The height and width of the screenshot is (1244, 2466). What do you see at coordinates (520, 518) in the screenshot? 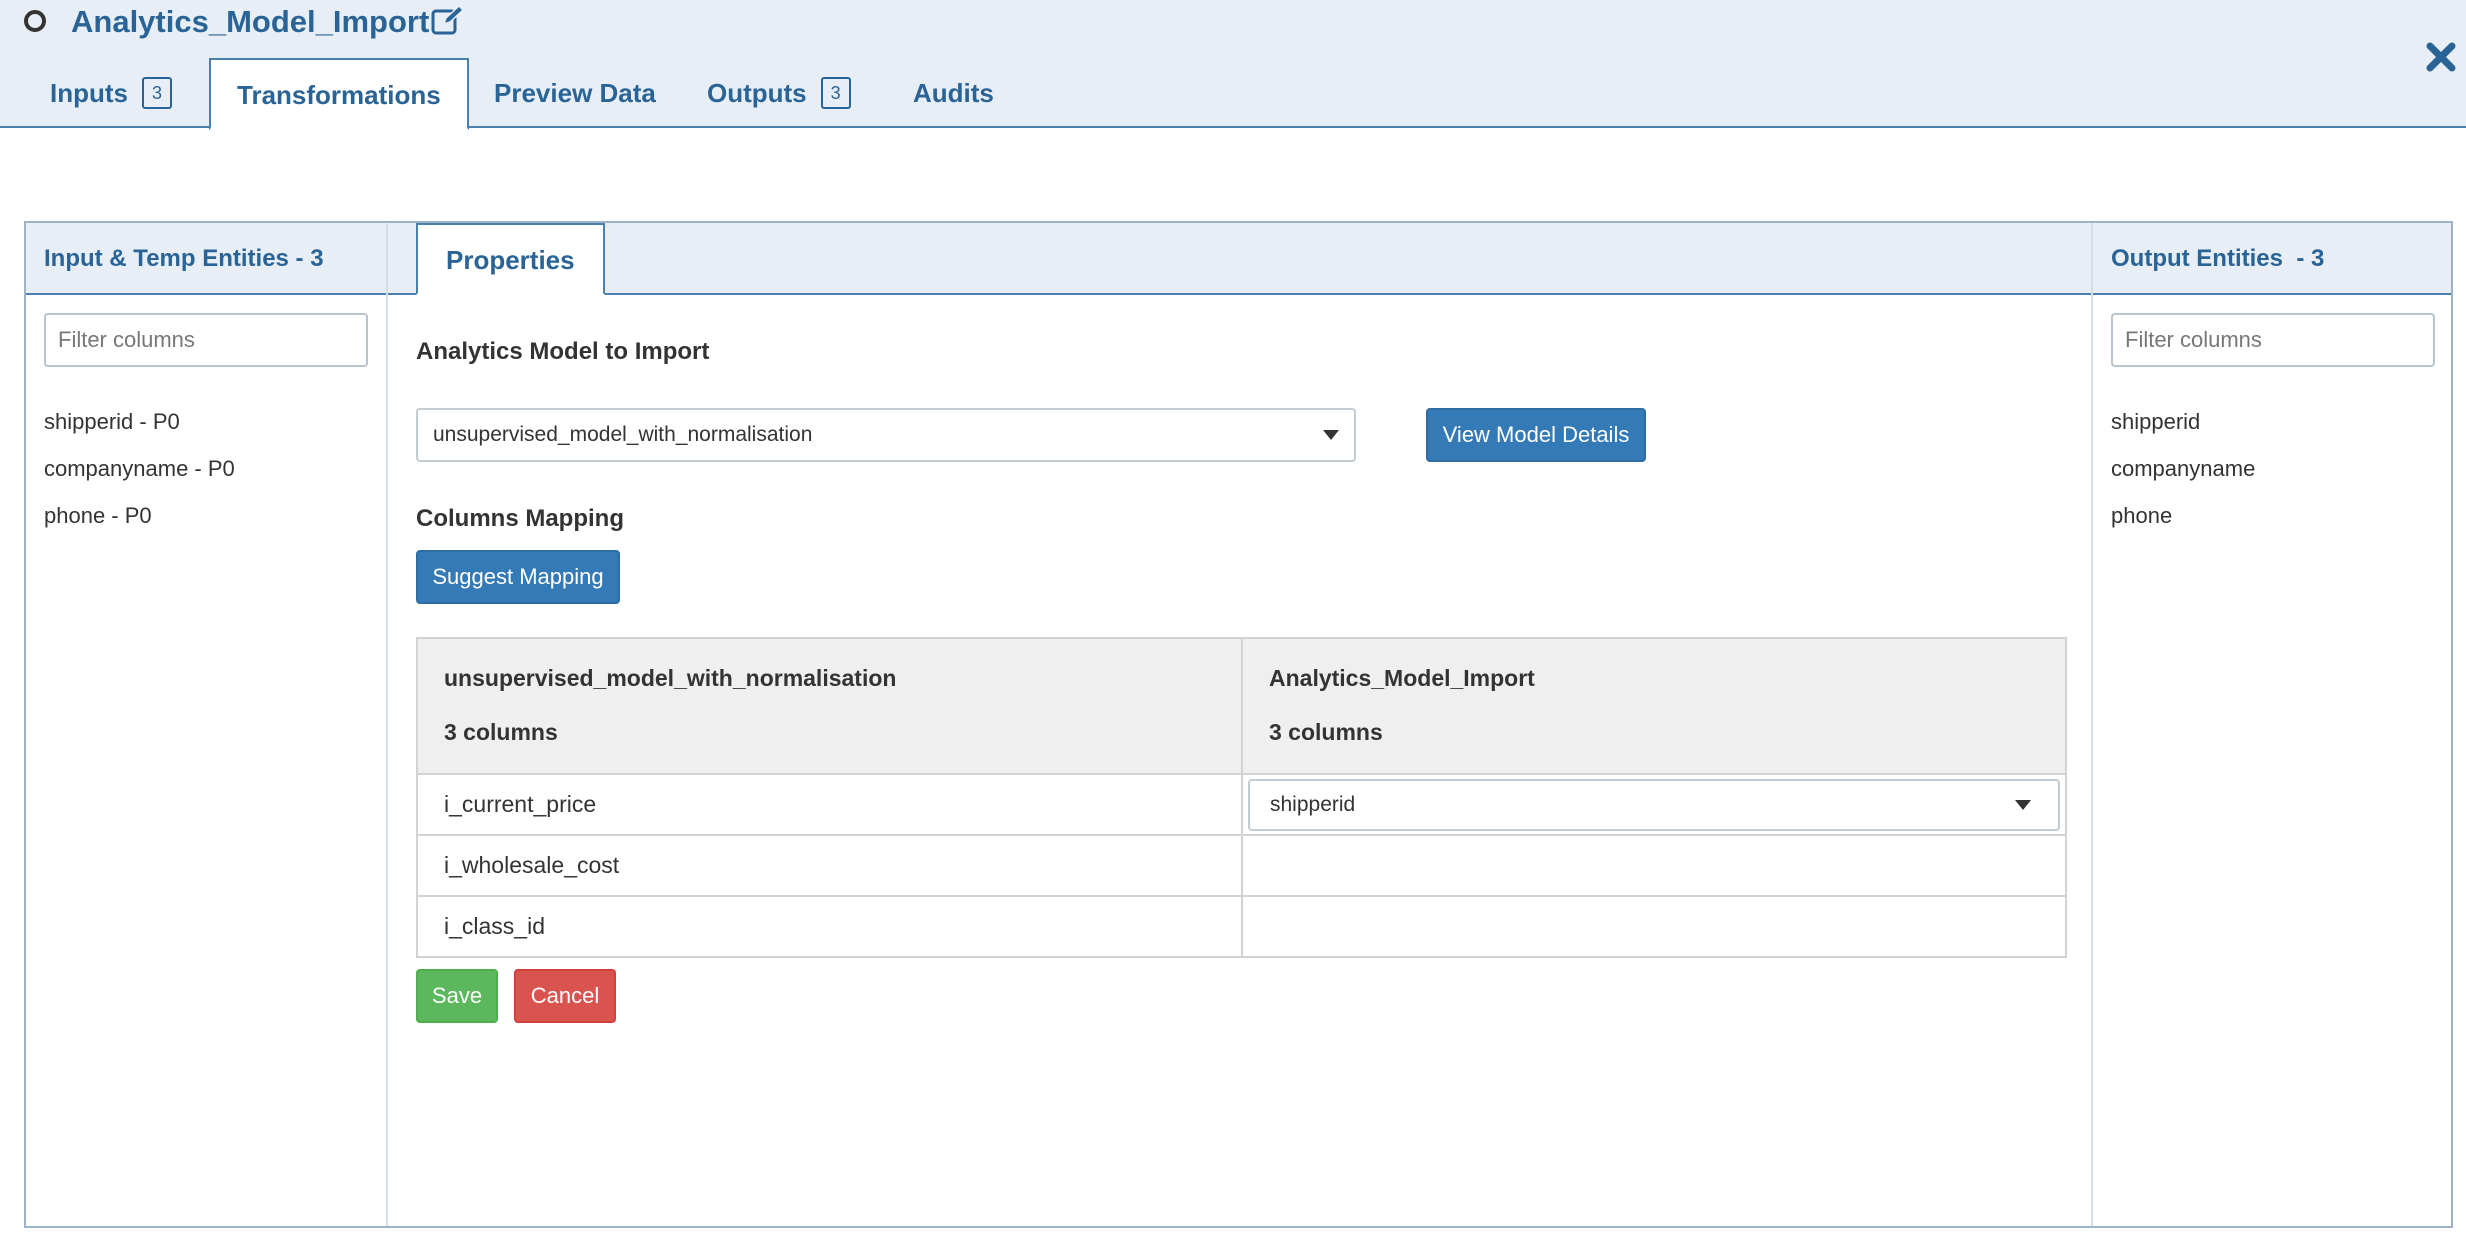
I see `columns-mapping-label: Columns Mapping` at bounding box center [520, 518].